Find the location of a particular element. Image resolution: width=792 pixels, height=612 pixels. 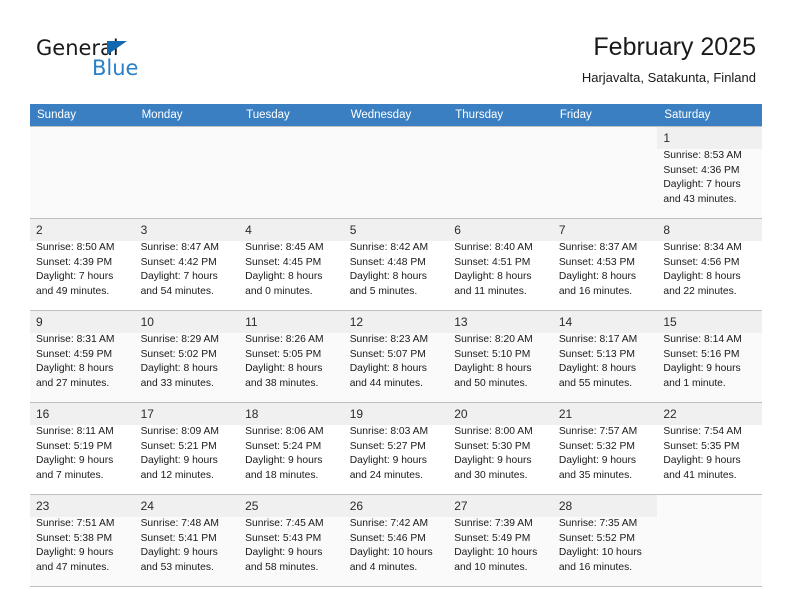

sunset-text: Sunset: 4:36 PM is located at coordinates (701, 170).